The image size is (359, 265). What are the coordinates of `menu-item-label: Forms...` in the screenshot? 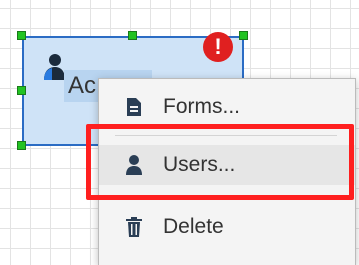 It's located at (201, 106).